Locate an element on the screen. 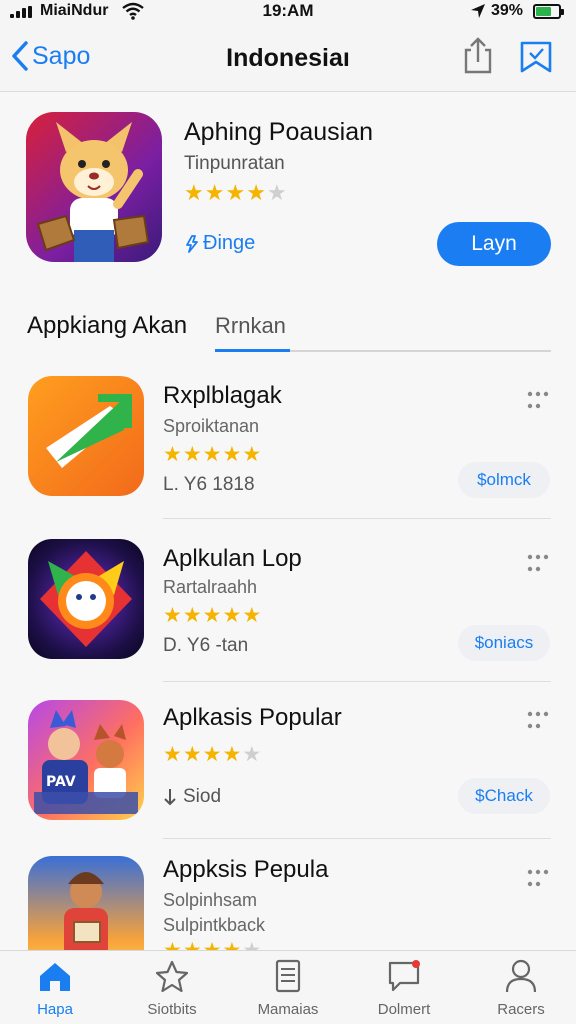  app-subtitle: Sproiktanan is located at coordinates (211, 426).